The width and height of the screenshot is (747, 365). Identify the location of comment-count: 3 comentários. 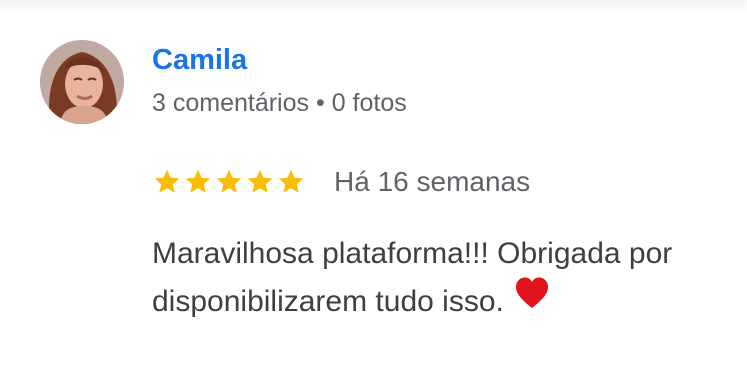
(231, 103).